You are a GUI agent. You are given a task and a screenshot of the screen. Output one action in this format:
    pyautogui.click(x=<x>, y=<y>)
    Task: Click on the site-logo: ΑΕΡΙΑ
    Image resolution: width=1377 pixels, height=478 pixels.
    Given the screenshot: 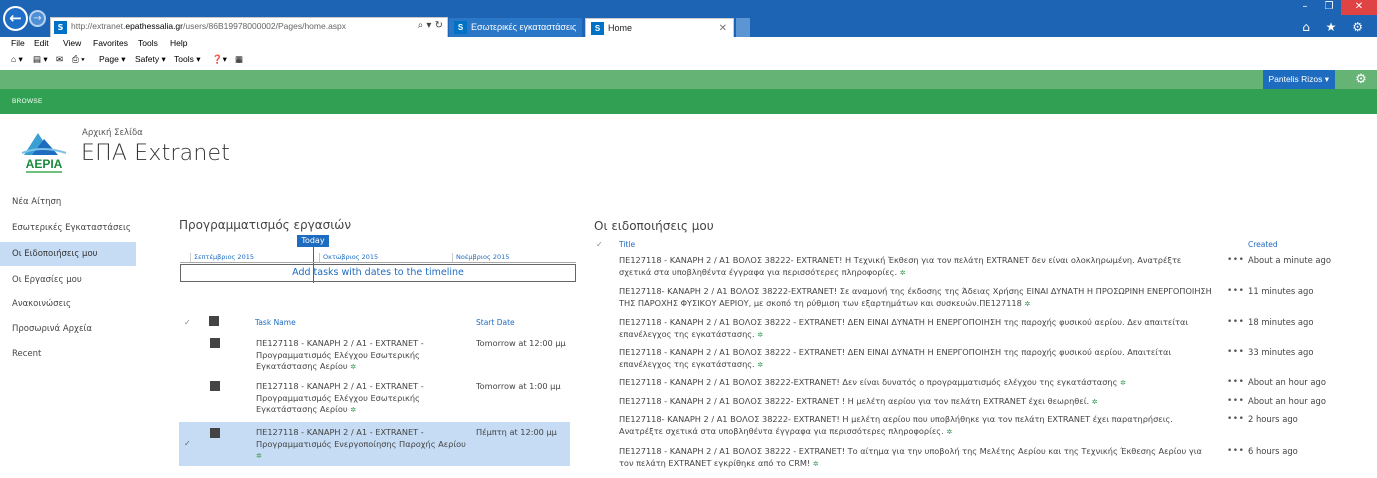 What is the action you would take?
    pyautogui.click(x=44, y=152)
    